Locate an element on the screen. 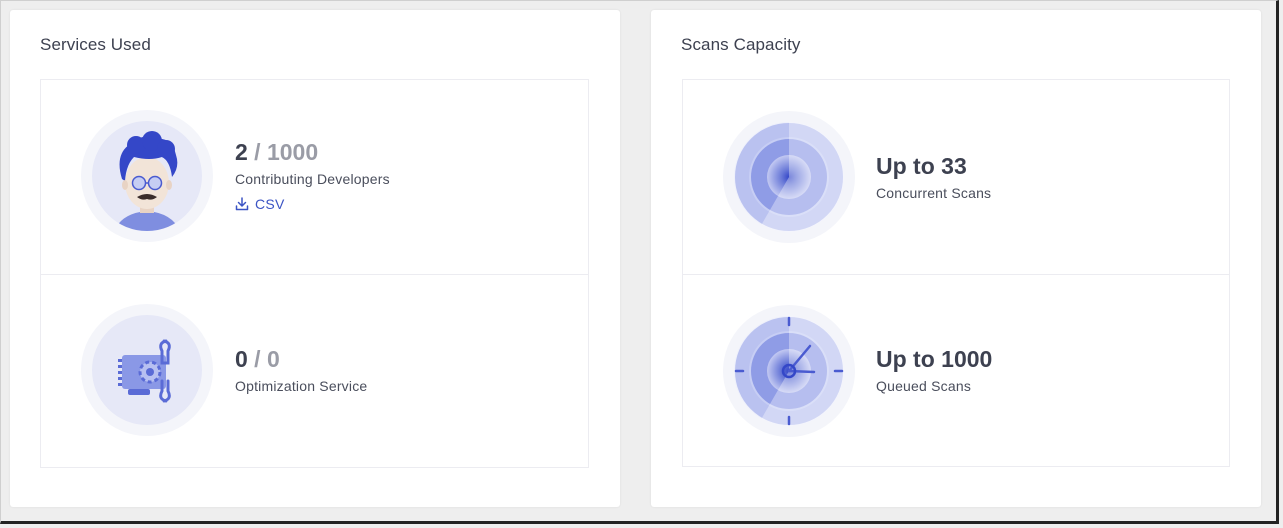 This screenshot has width=1283, height=528. queued-label: Queued Scans is located at coordinates (924, 386).